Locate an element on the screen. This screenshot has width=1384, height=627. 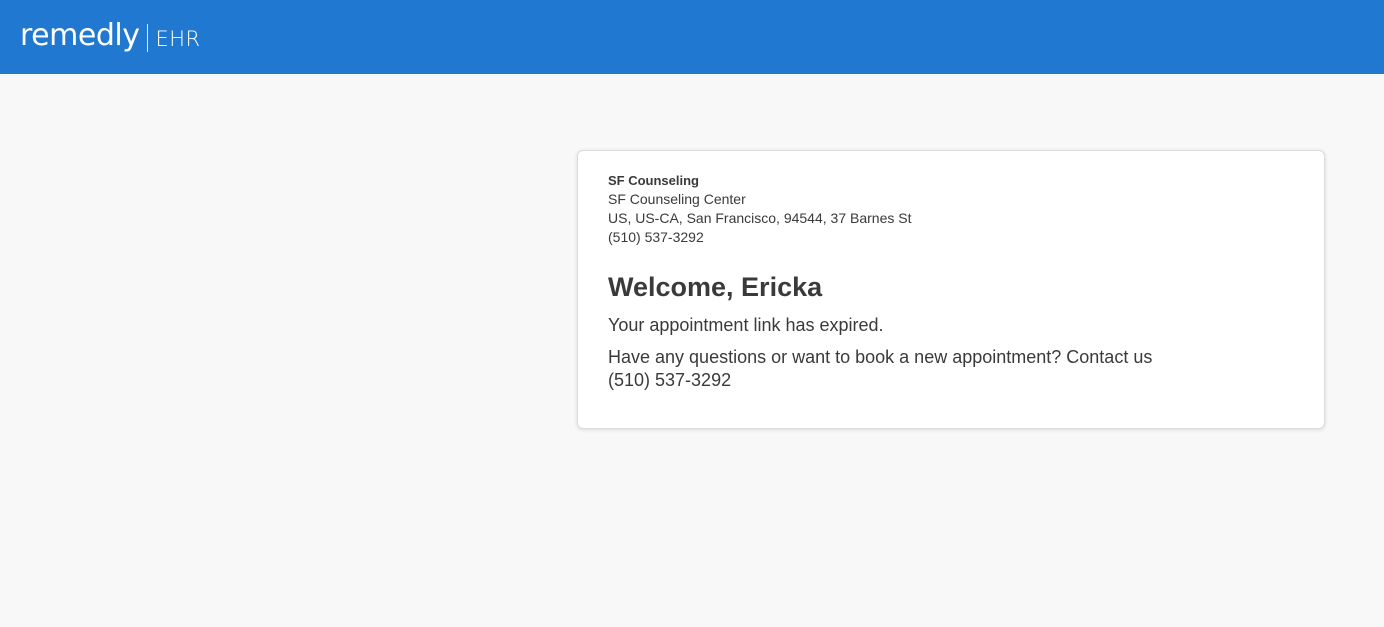
logo-wordmark: remedly is located at coordinates (80, 35).